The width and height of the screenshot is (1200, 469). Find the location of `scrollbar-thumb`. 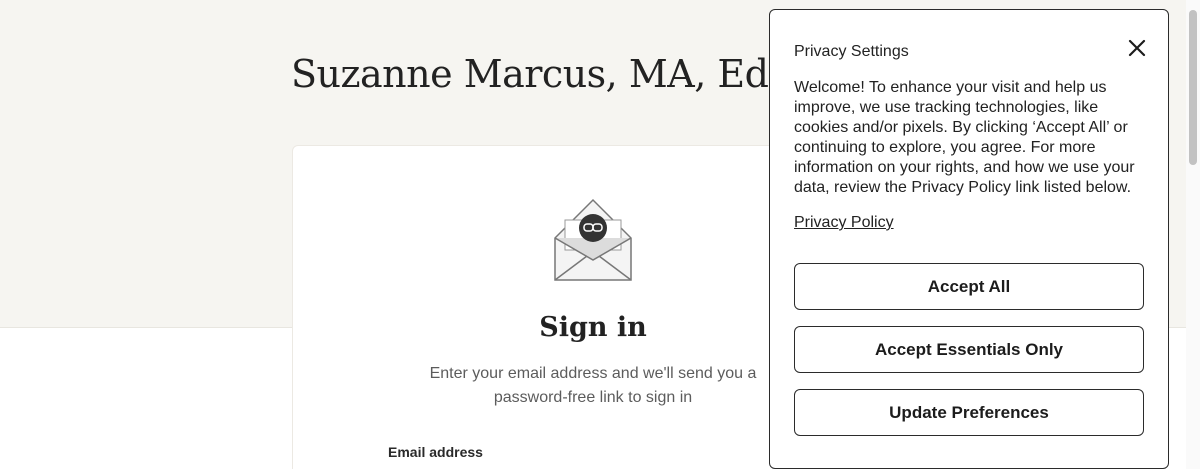

scrollbar-thumb is located at coordinates (1193, 87).